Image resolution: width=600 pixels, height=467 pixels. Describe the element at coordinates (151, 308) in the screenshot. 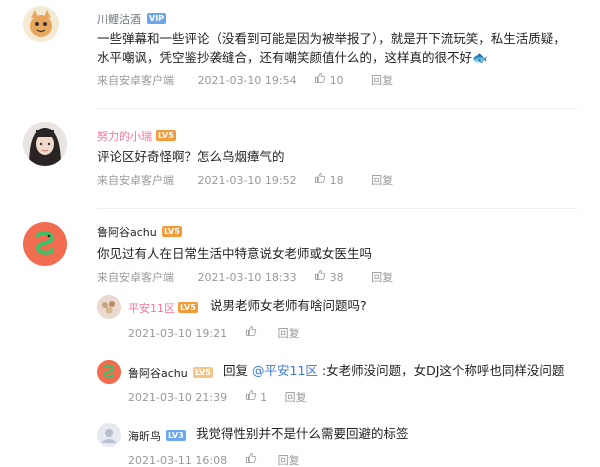

I see `username: 平安11区` at that location.